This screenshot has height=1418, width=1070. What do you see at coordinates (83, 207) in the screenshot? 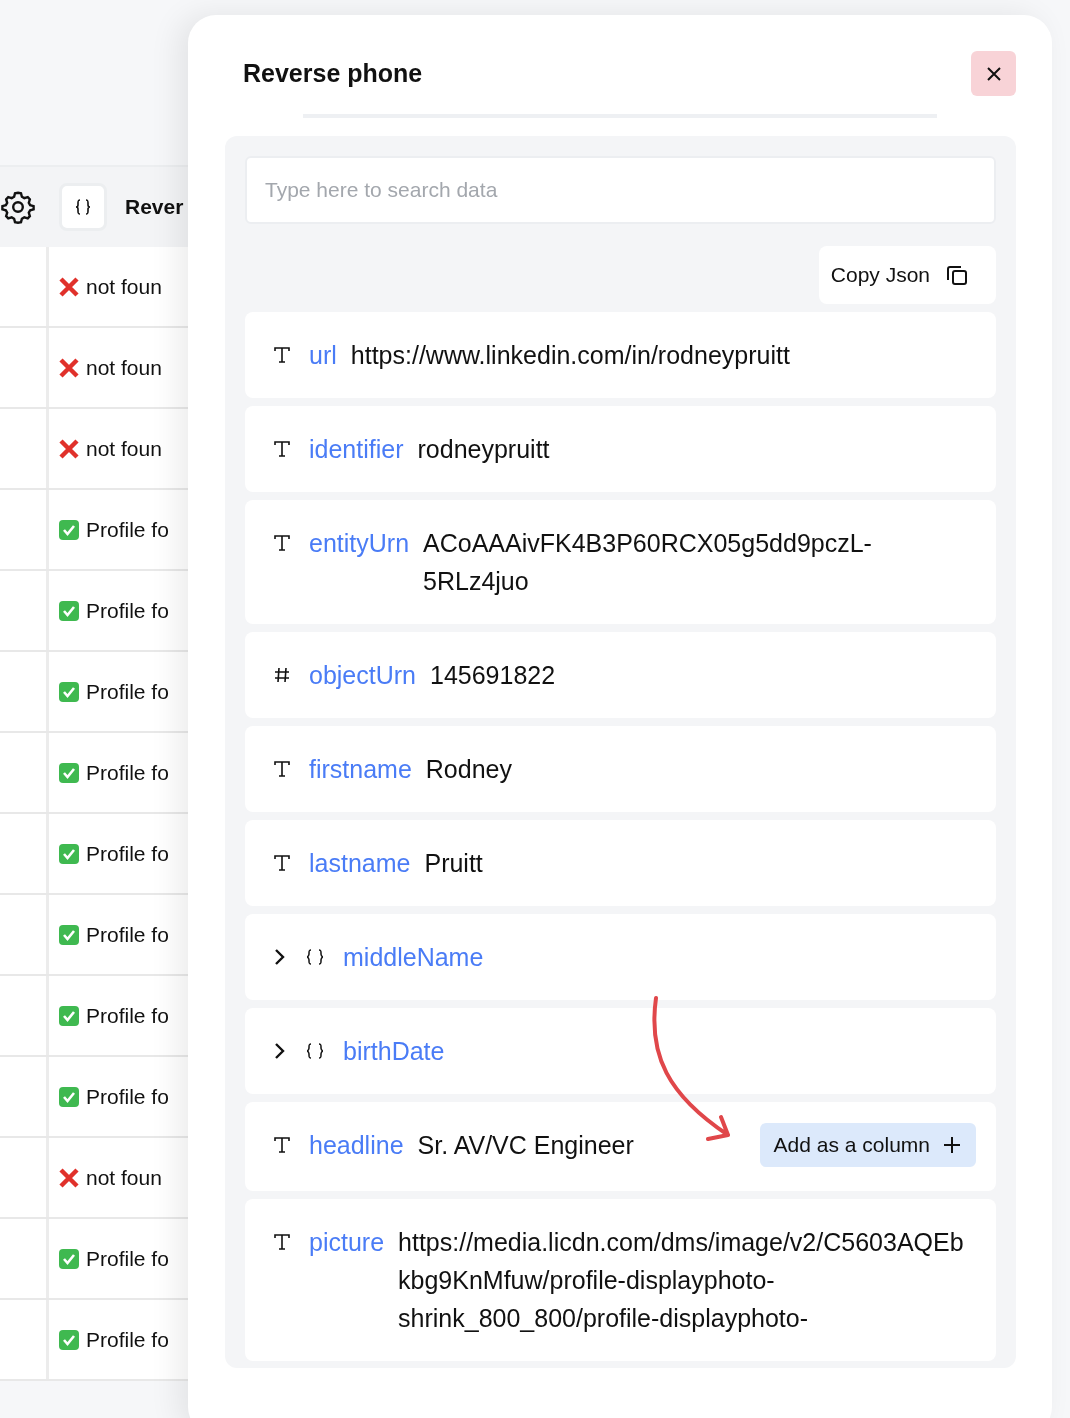
I see `json-button` at bounding box center [83, 207].